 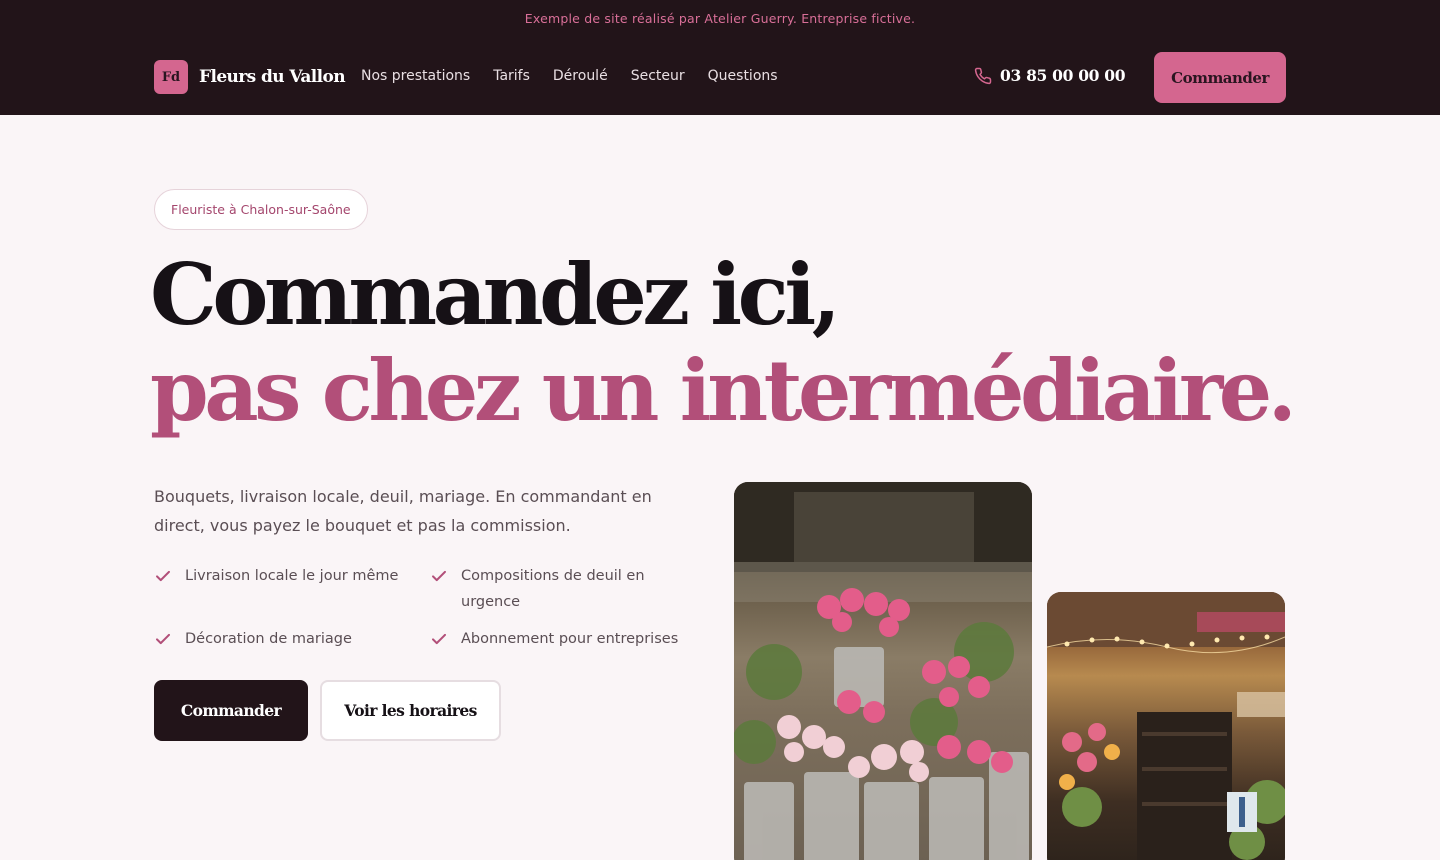 I want to click on feature-item: Livraison locale le jour même, so click(x=289, y=576).